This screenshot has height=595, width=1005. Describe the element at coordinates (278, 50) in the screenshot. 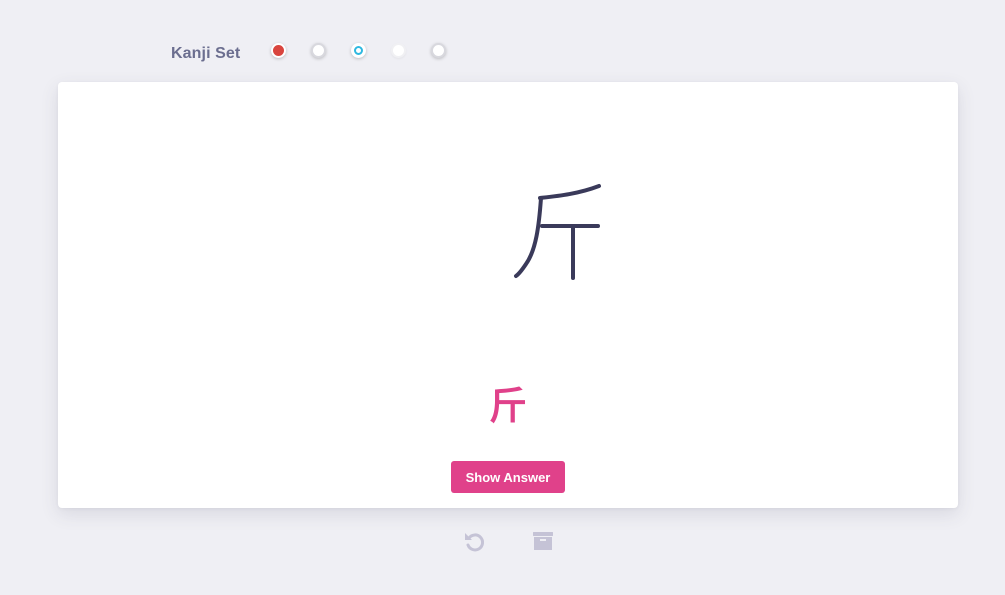

I see `color-dot-red` at that location.